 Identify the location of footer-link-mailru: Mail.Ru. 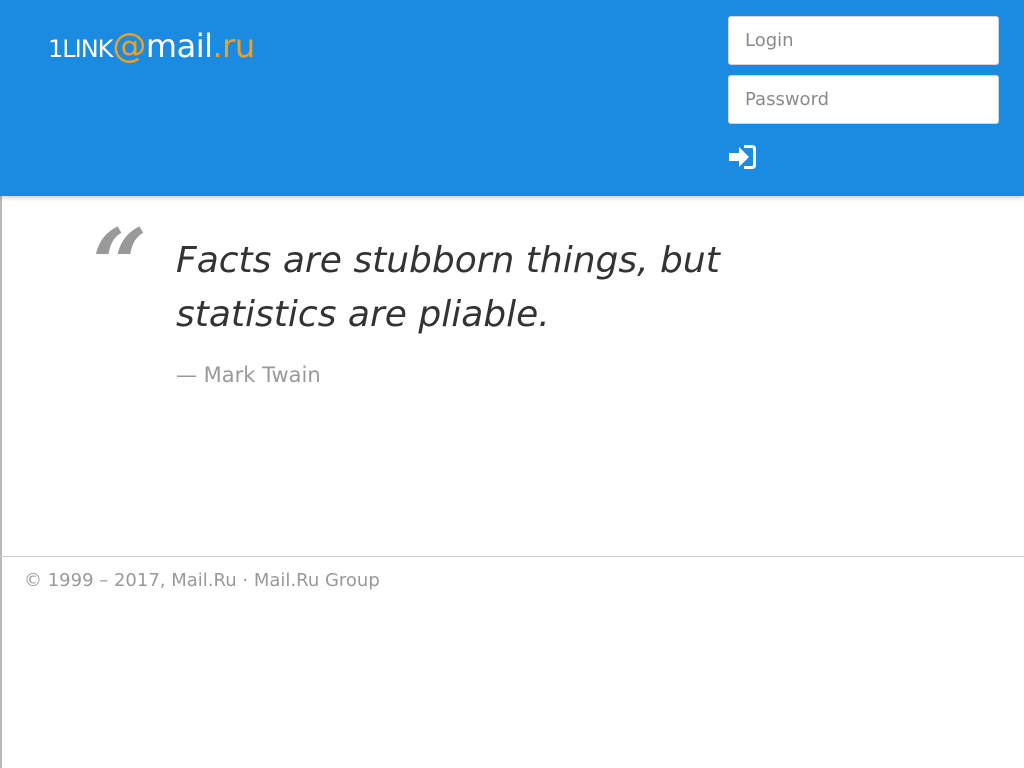
(203, 580).